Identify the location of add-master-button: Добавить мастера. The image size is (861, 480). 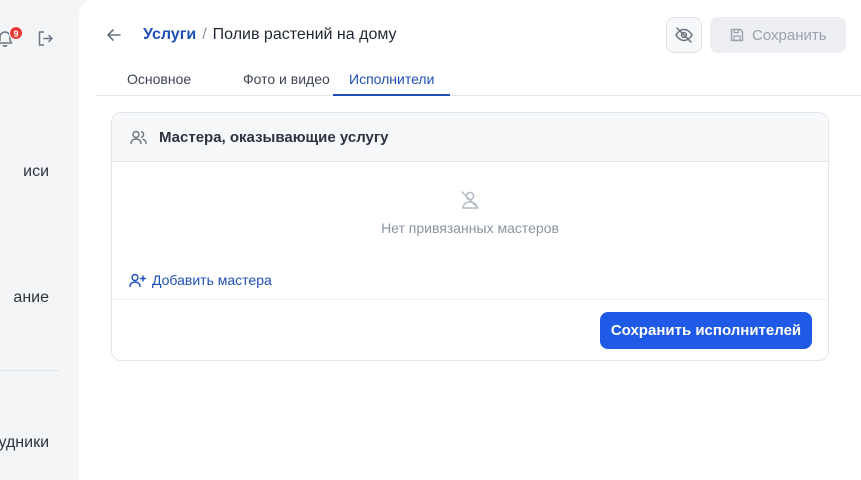
(200, 280).